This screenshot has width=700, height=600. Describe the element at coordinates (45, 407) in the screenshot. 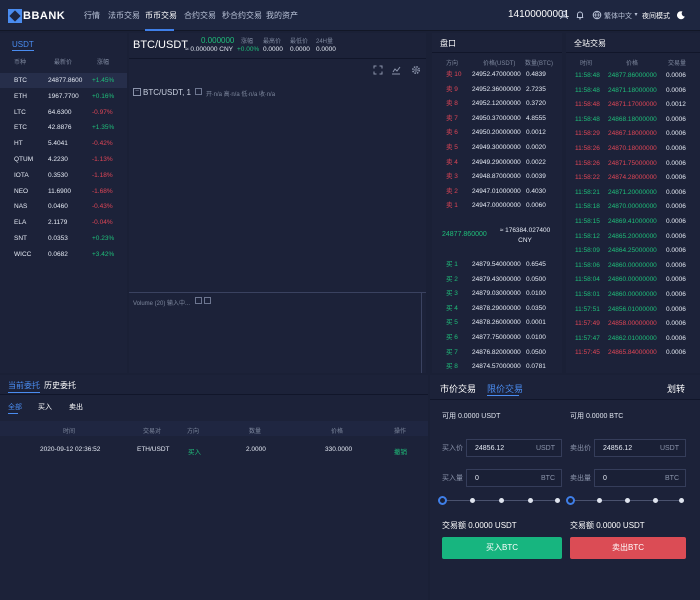

I see `filter-buy: 买入` at that location.